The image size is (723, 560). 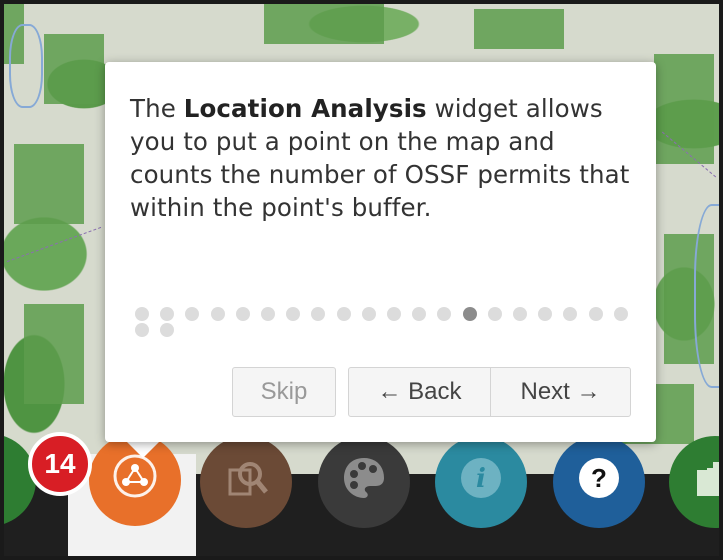 I want to click on palette-icon, so click(x=364, y=478).